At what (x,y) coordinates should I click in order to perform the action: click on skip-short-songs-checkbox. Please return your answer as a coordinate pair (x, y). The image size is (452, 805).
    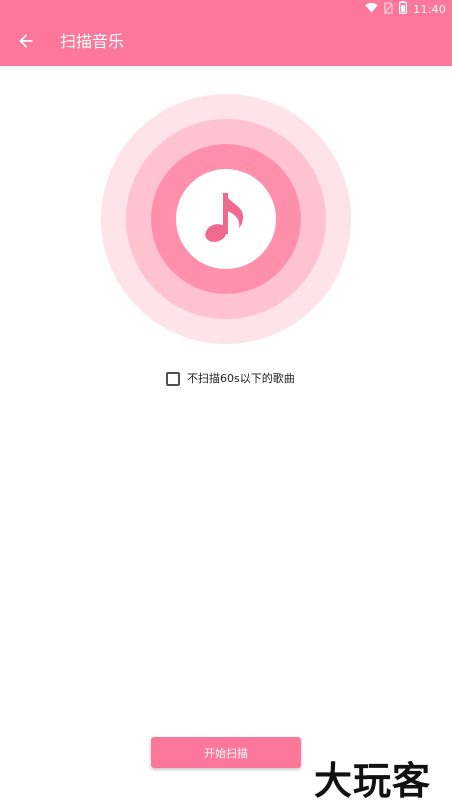
    Looking at the image, I should click on (173, 379).